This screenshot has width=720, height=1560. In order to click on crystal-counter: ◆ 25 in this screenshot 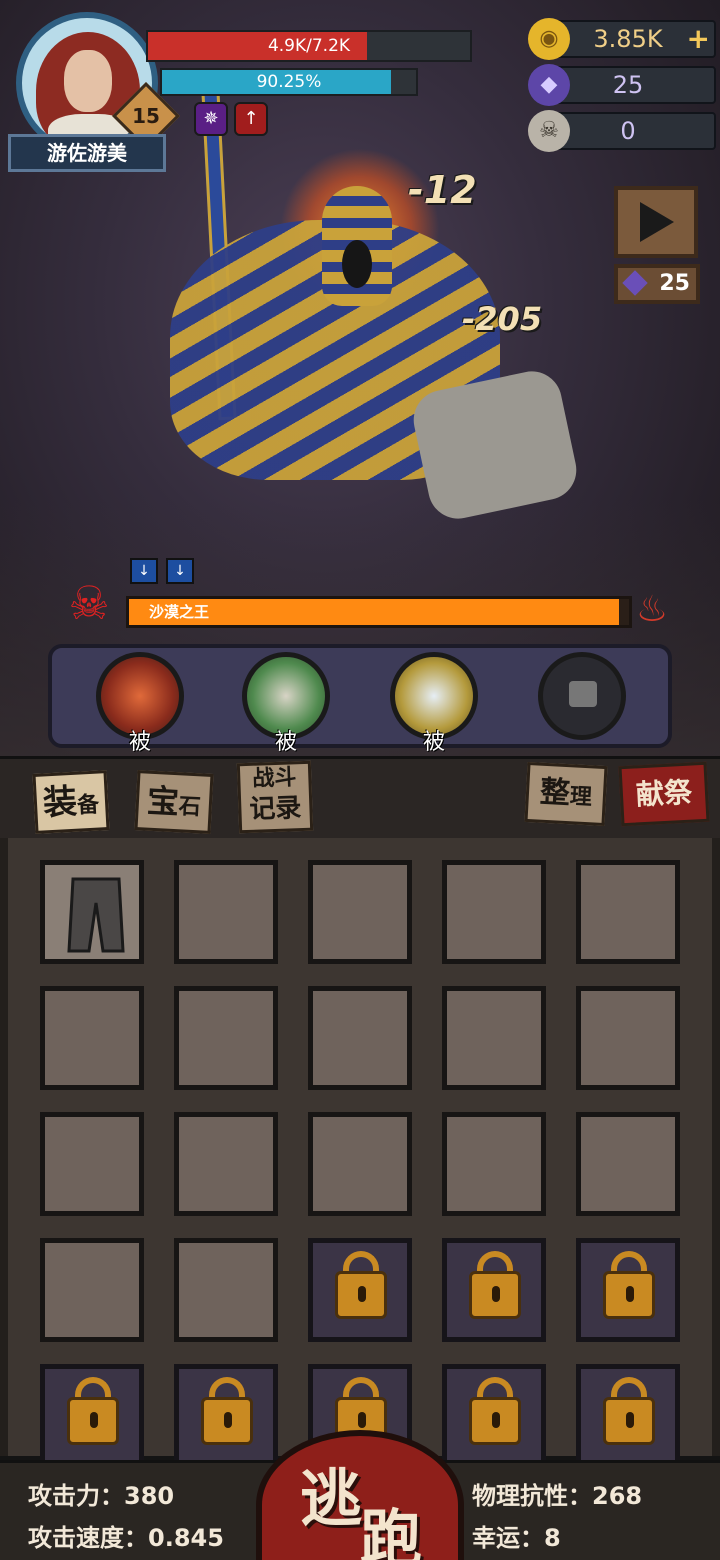, I will do `click(622, 85)`.